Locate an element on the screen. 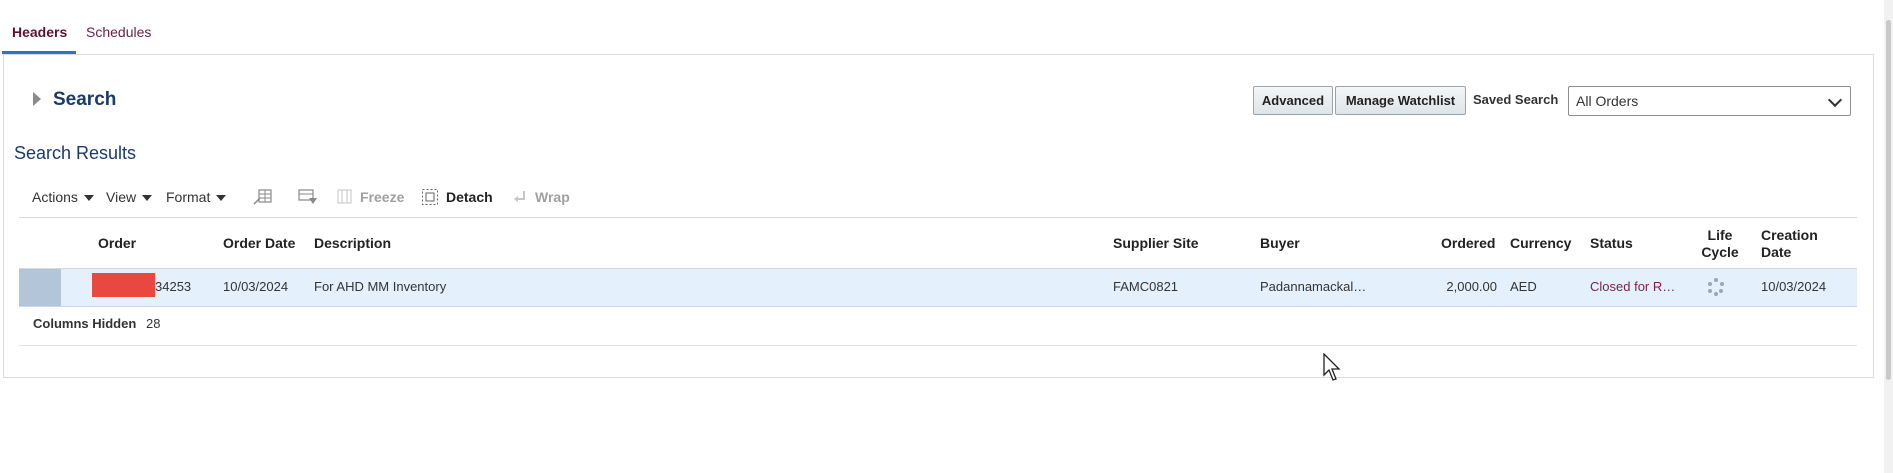 Image resolution: width=1893 pixels, height=473 pixels. format-menu: Format is located at coordinates (196, 197).